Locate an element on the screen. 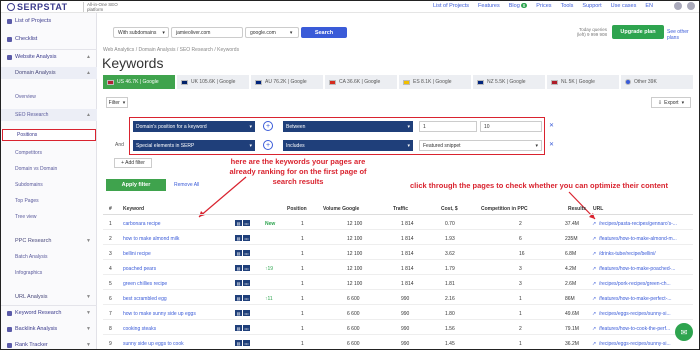 The width and height of the screenshot is (700, 350). sidebar-item-subdomains: Subdomains is located at coordinates (49, 185).